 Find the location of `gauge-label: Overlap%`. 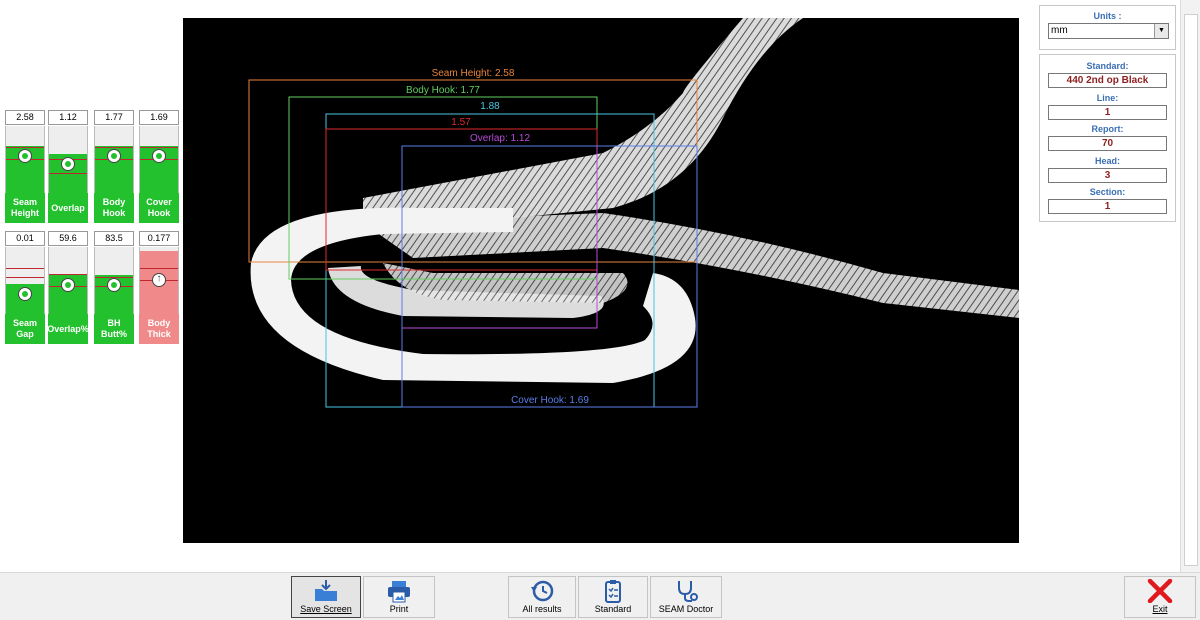

gauge-label: Overlap% is located at coordinates (68, 329).